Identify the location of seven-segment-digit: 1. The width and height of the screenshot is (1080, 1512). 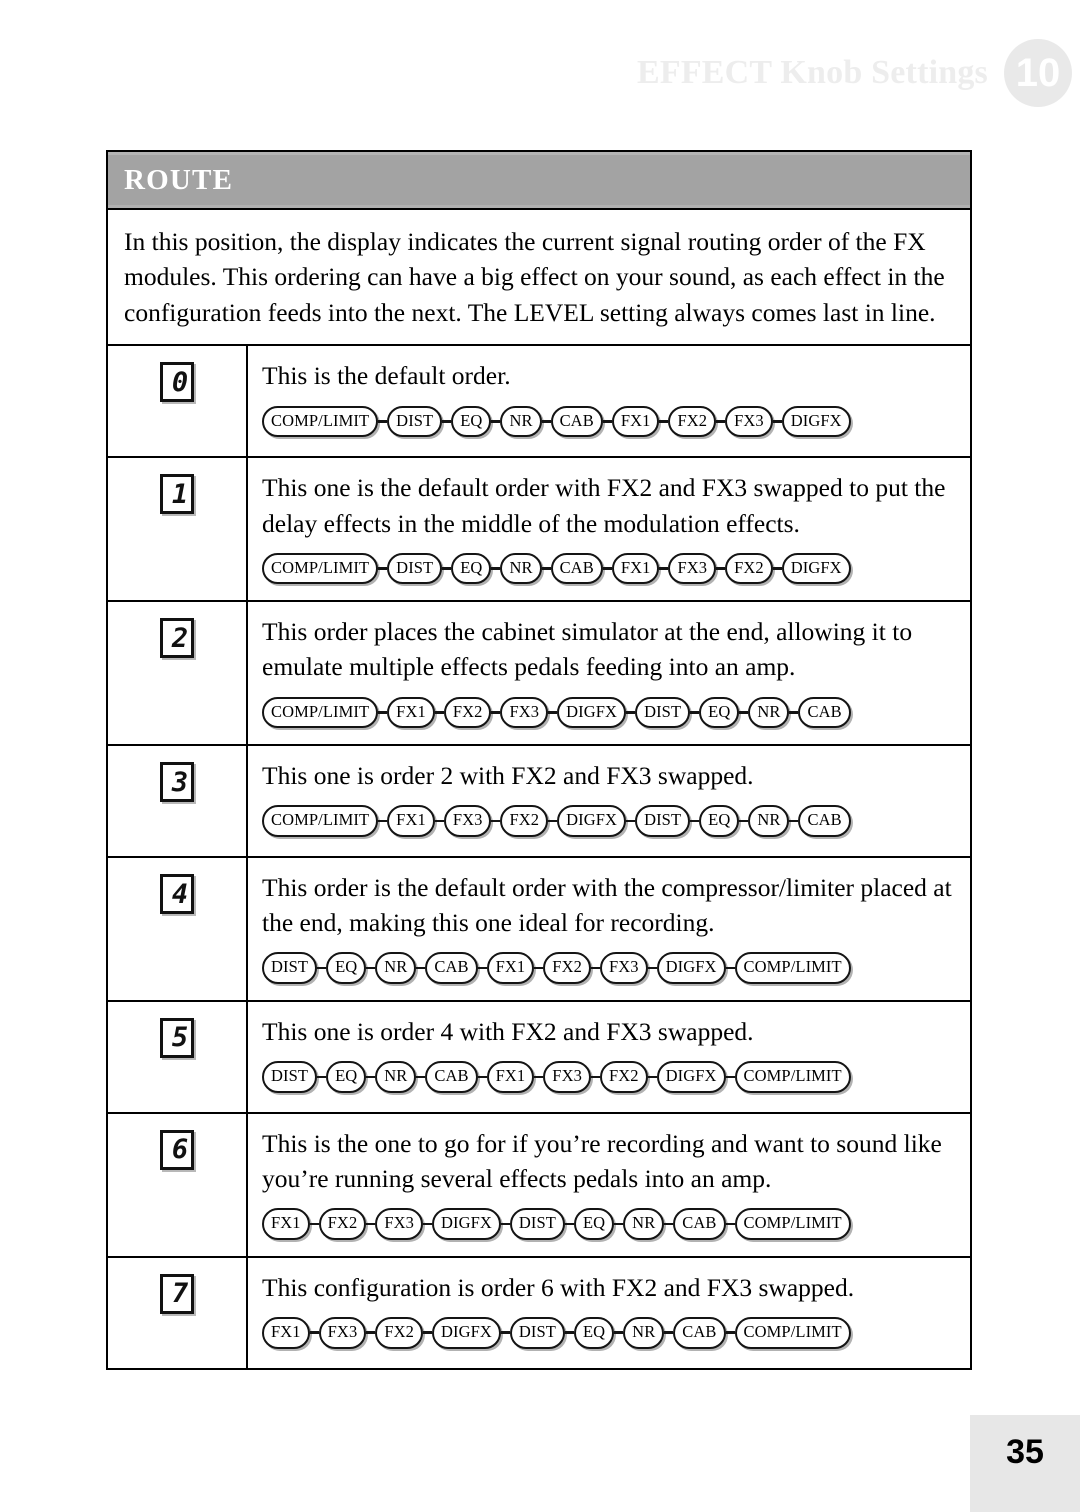
(180, 494).